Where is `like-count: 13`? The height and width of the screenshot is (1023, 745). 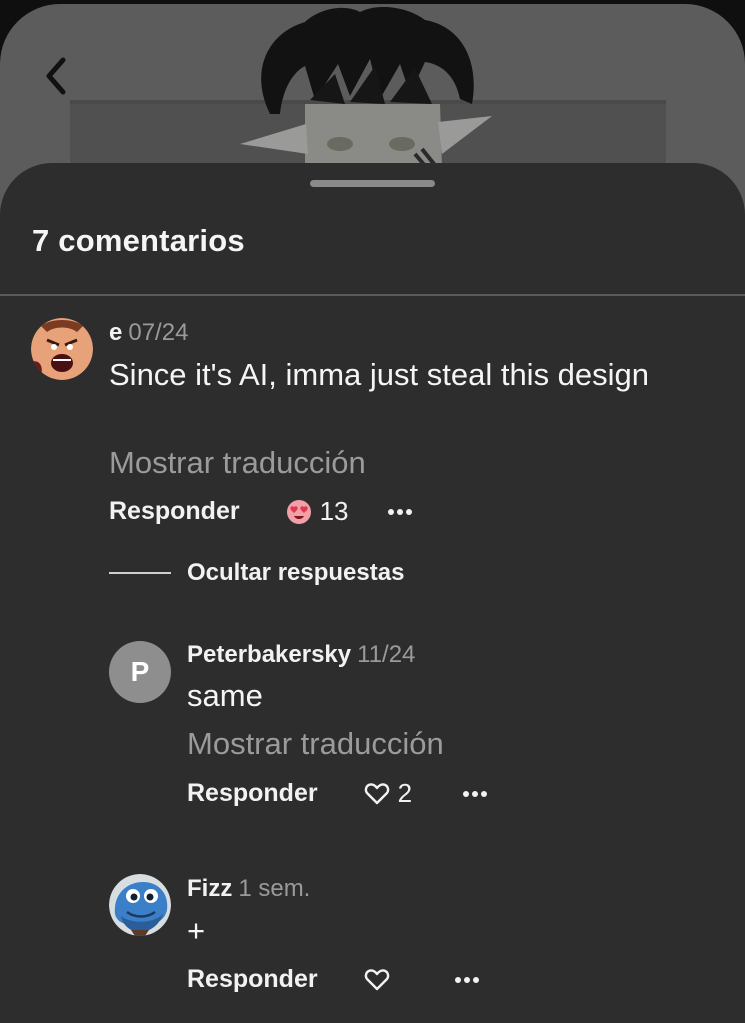
like-count: 13 is located at coordinates (334, 511).